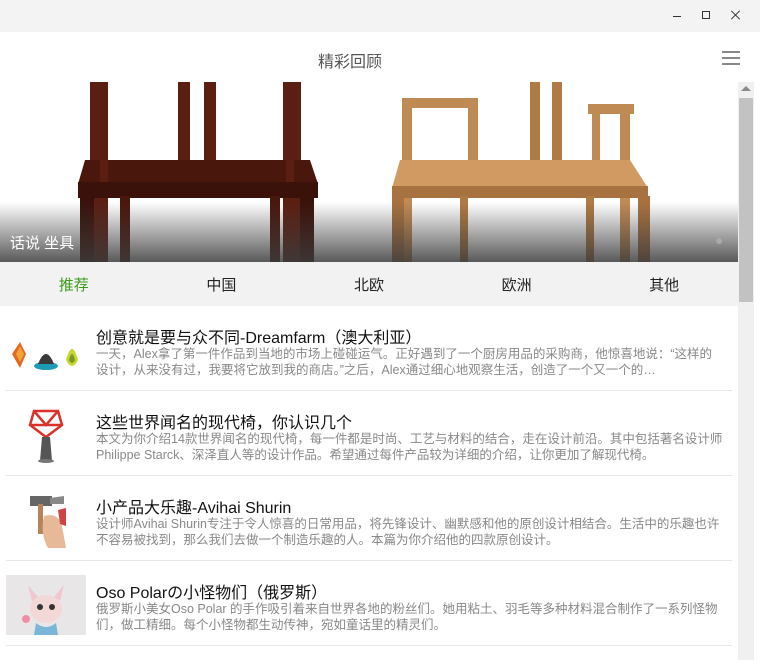 The image size is (760, 660). Describe the element at coordinates (380, 16) in the screenshot. I see `window-titlebar` at that location.